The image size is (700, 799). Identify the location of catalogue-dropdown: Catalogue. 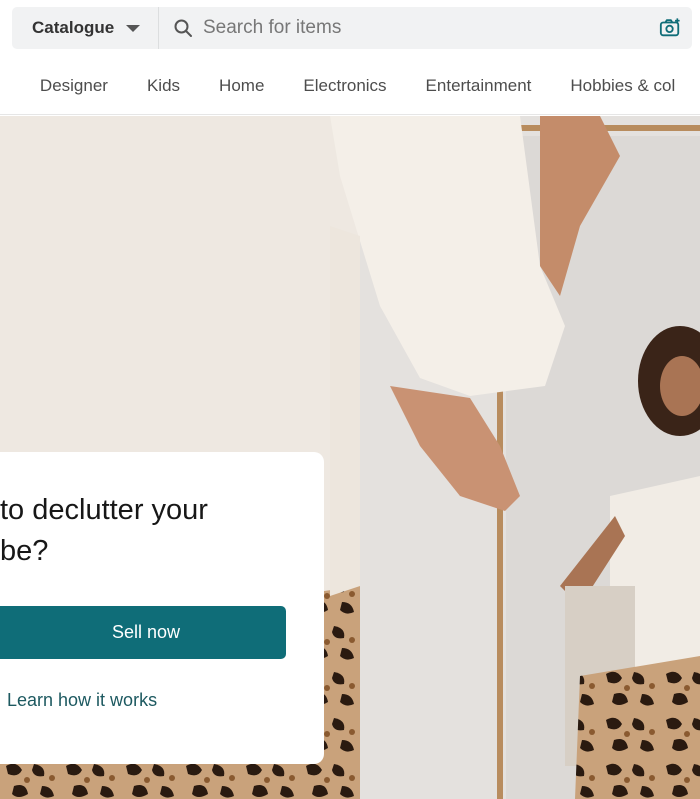
(85, 28).